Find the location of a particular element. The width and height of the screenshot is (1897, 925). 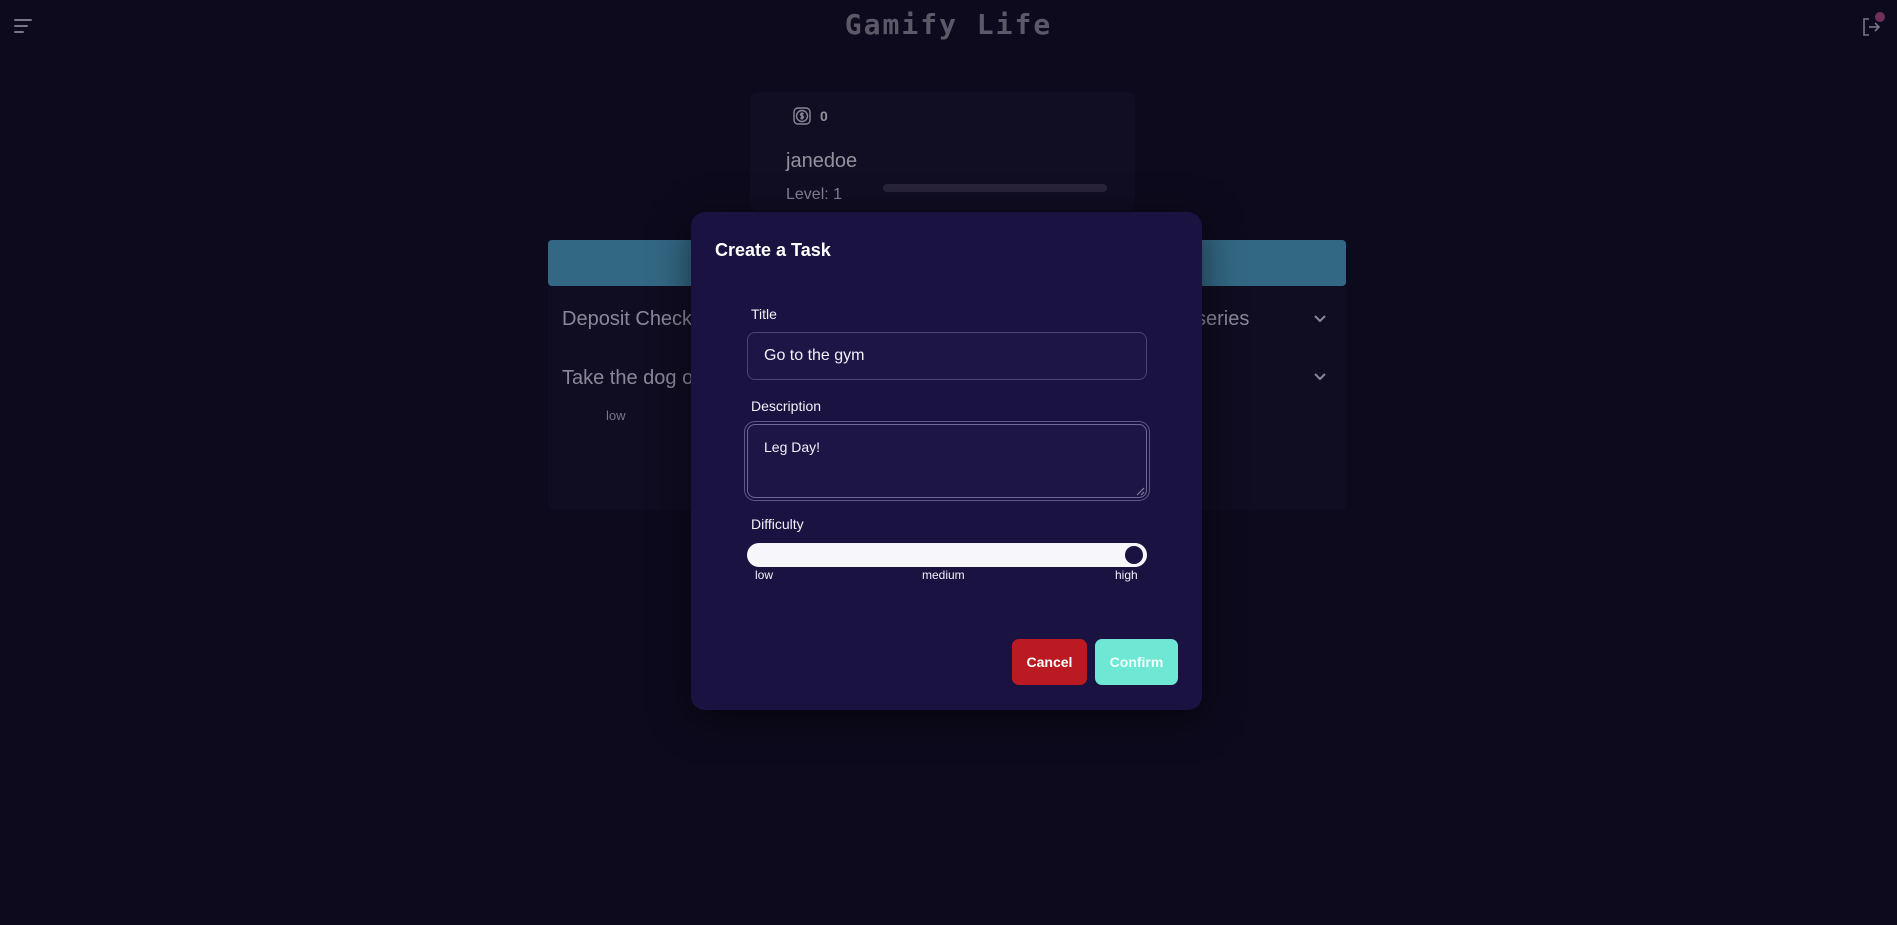

description-textarea: Leg Day! is located at coordinates (947, 461).